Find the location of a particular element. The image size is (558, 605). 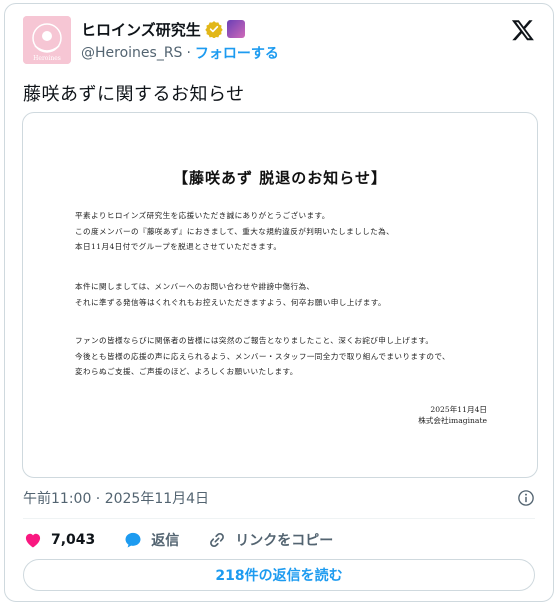

author-name-row: ヒロインズ研究生 is located at coordinates (163, 29).